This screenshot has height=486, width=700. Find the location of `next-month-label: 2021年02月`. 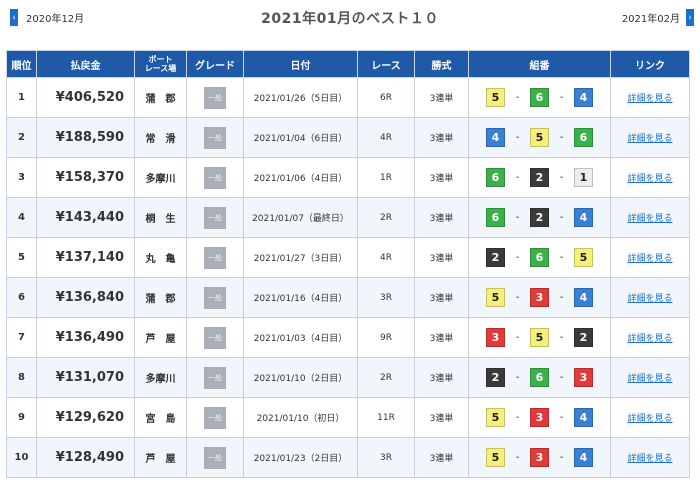

next-month-label: 2021年02月 is located at coordinates (650, 19).